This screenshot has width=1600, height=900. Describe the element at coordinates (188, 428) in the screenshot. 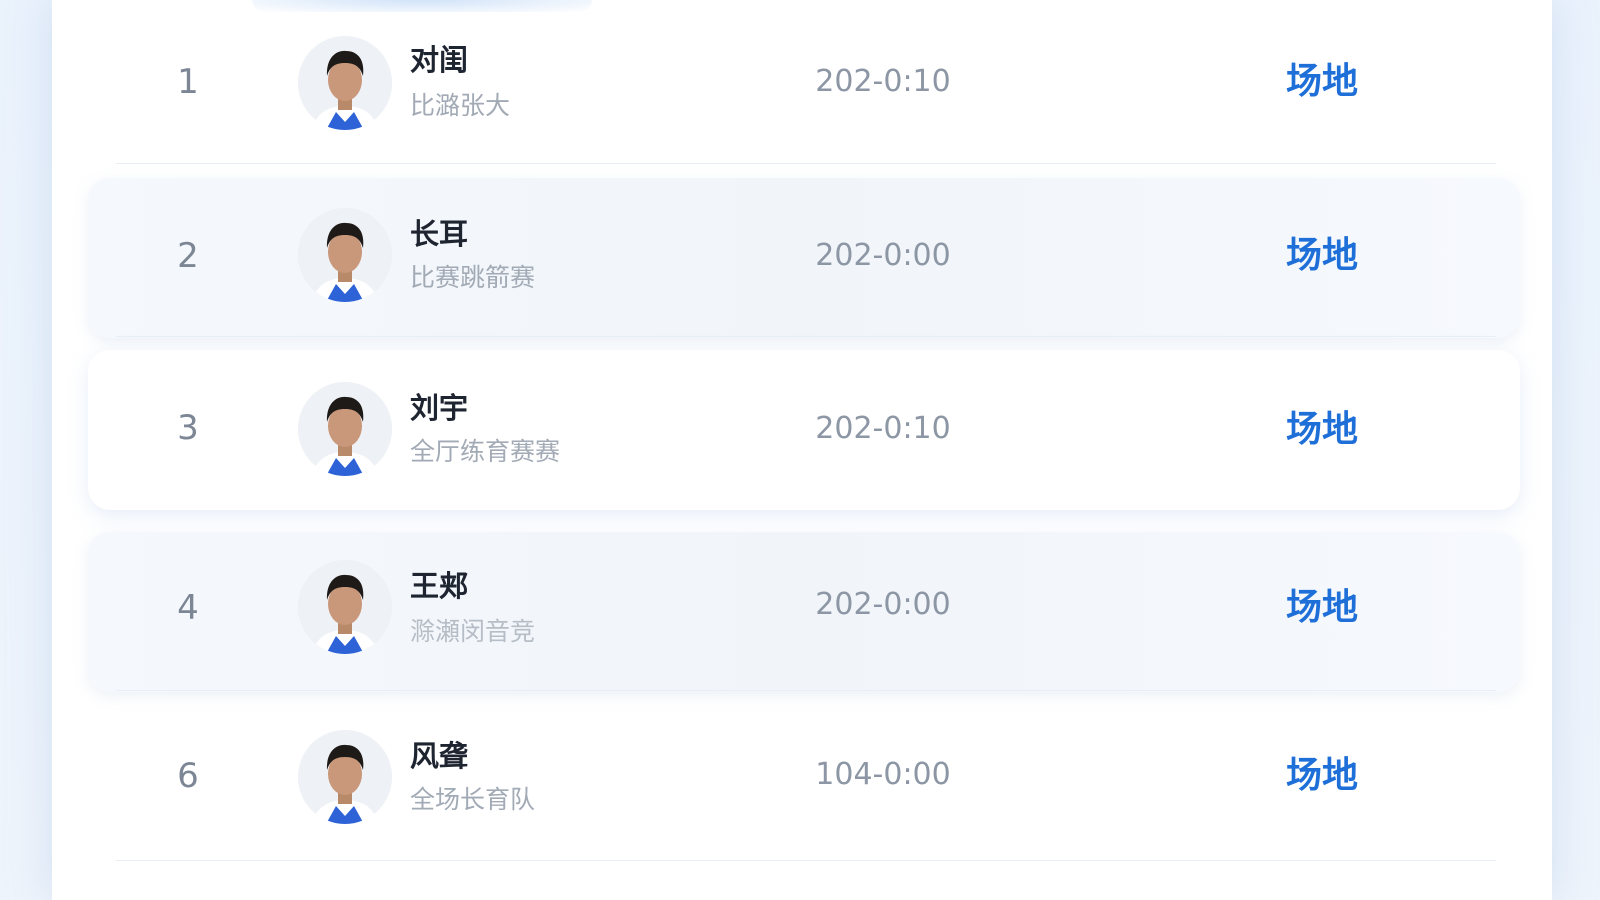

I see `rank-number: 3` at that location.